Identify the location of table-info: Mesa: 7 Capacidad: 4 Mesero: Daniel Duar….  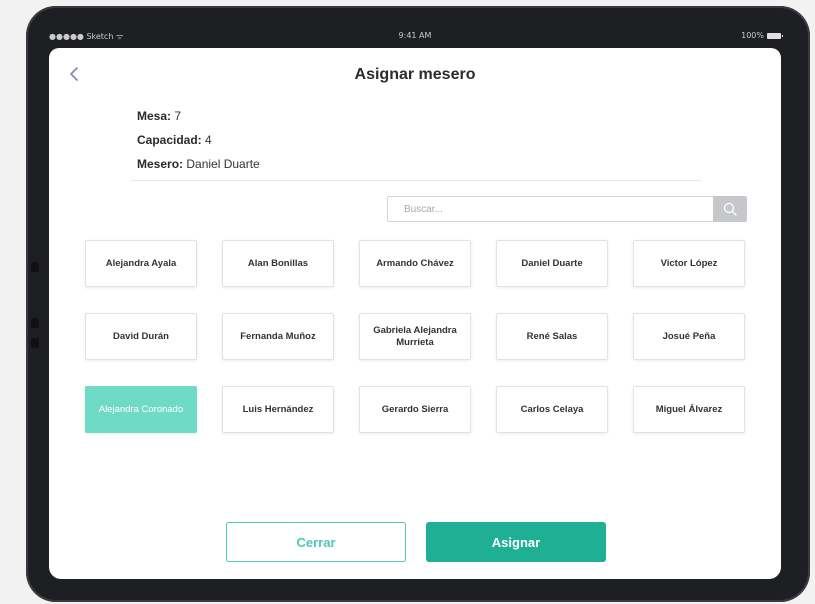
(198, 140).